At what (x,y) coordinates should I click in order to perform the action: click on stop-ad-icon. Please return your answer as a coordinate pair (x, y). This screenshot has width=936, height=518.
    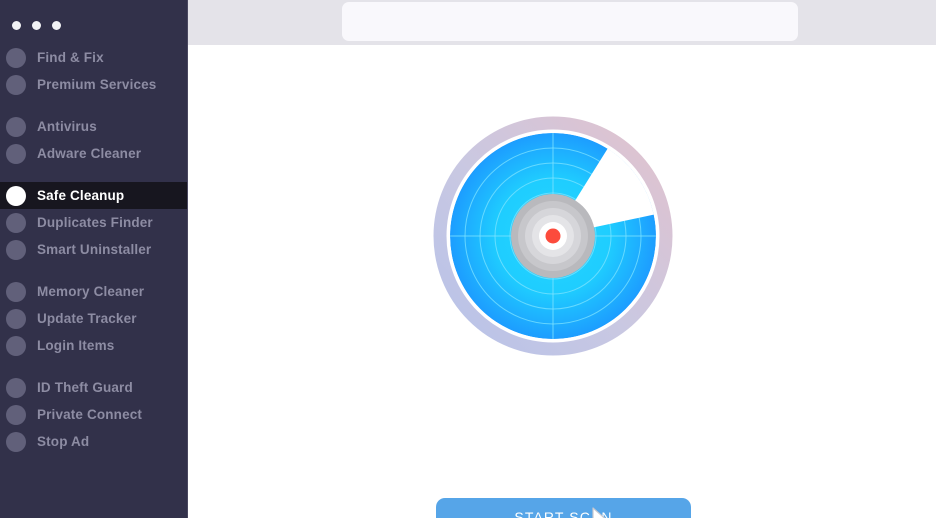
    Looking at the image, I should click on (16, 441).